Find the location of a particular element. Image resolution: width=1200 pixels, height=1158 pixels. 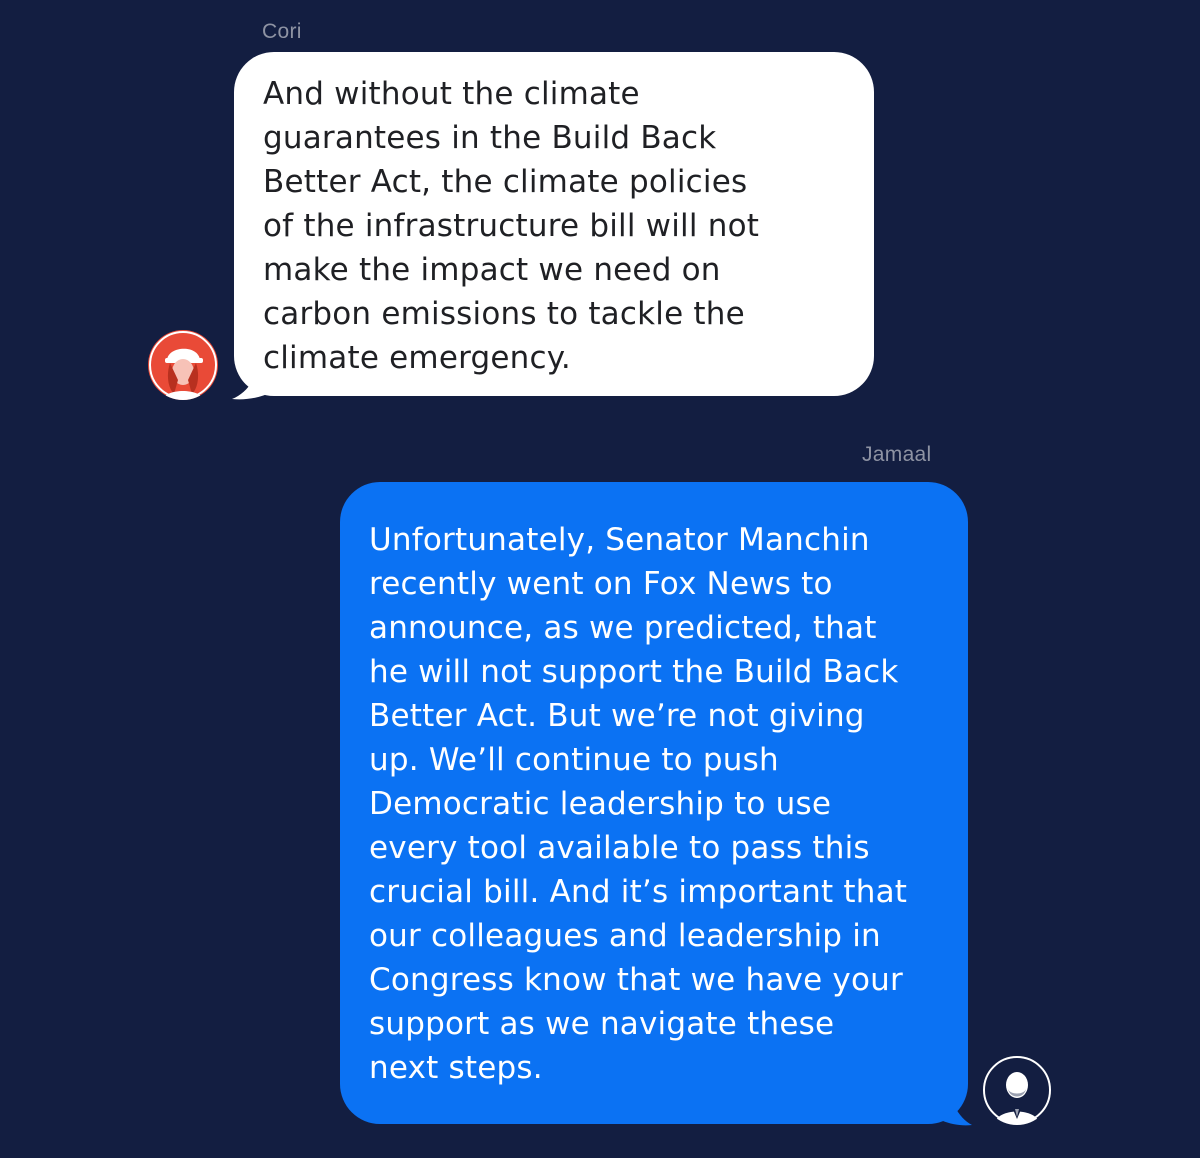

avatar-jamaal is located at coordinates (1017, 1090).